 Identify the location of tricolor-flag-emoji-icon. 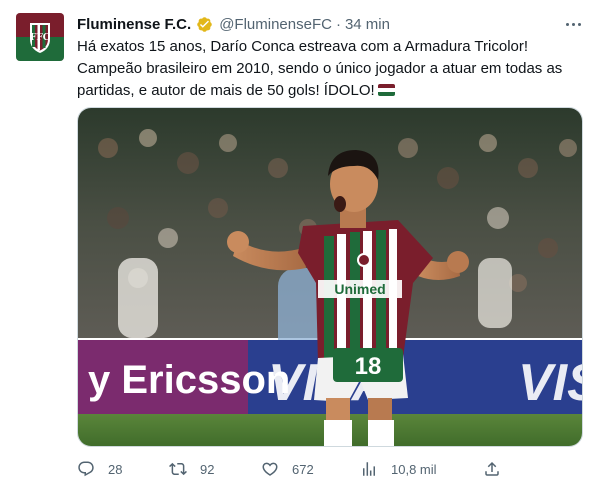
(386, 90).